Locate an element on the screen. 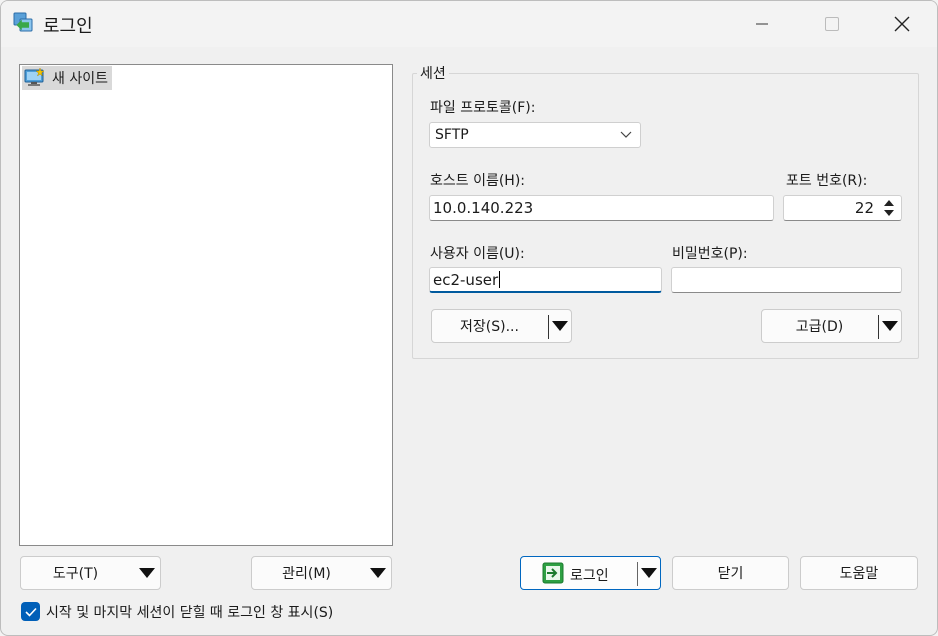 This screenshot has width=938, height=636. checkmark-icon is located at coordinates (30, 612).